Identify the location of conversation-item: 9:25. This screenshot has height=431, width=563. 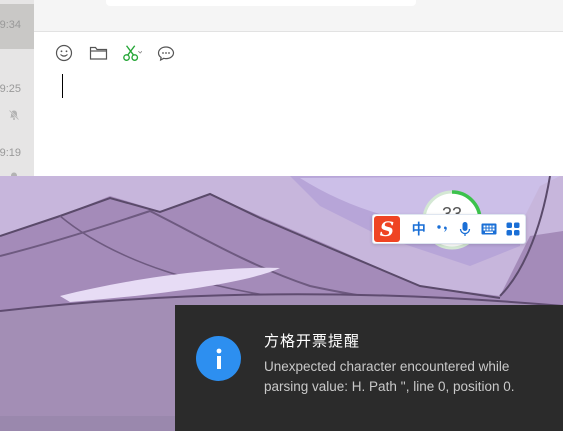
(17, 95).